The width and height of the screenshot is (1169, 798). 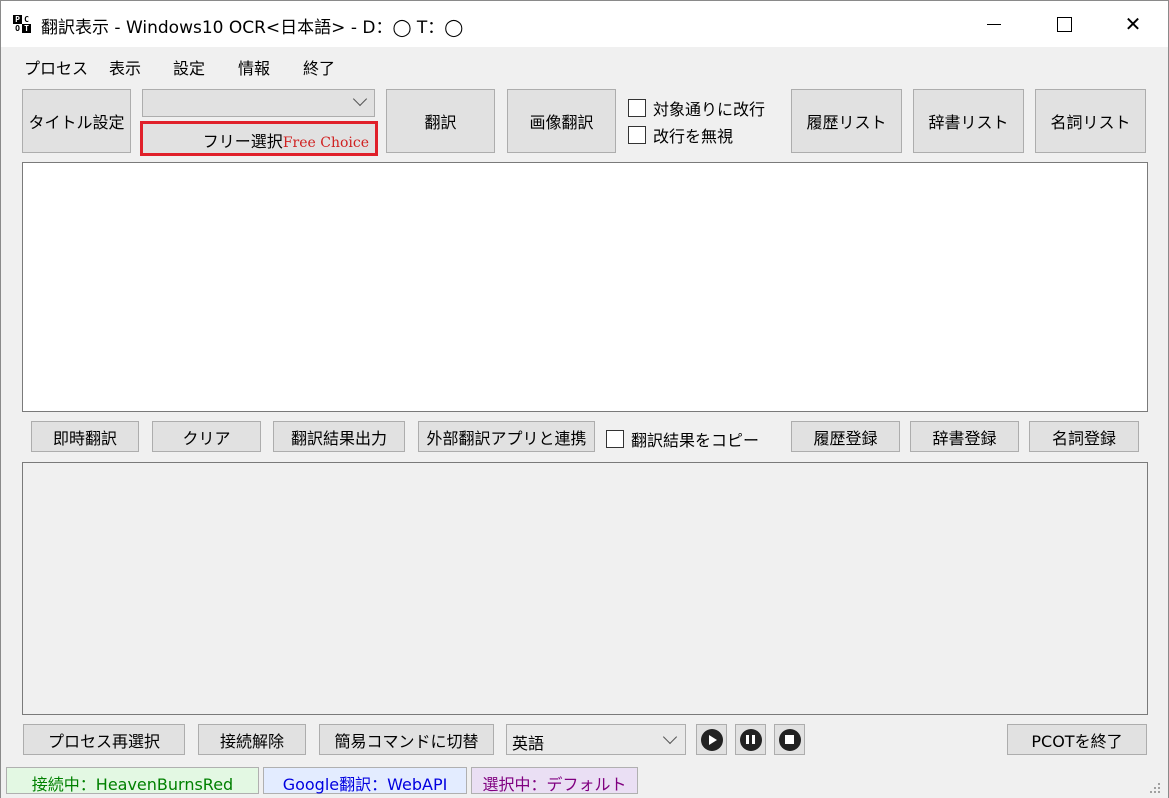 I want to click on checkbox-label: 対象通りに改行, so click(x=709, y=109).